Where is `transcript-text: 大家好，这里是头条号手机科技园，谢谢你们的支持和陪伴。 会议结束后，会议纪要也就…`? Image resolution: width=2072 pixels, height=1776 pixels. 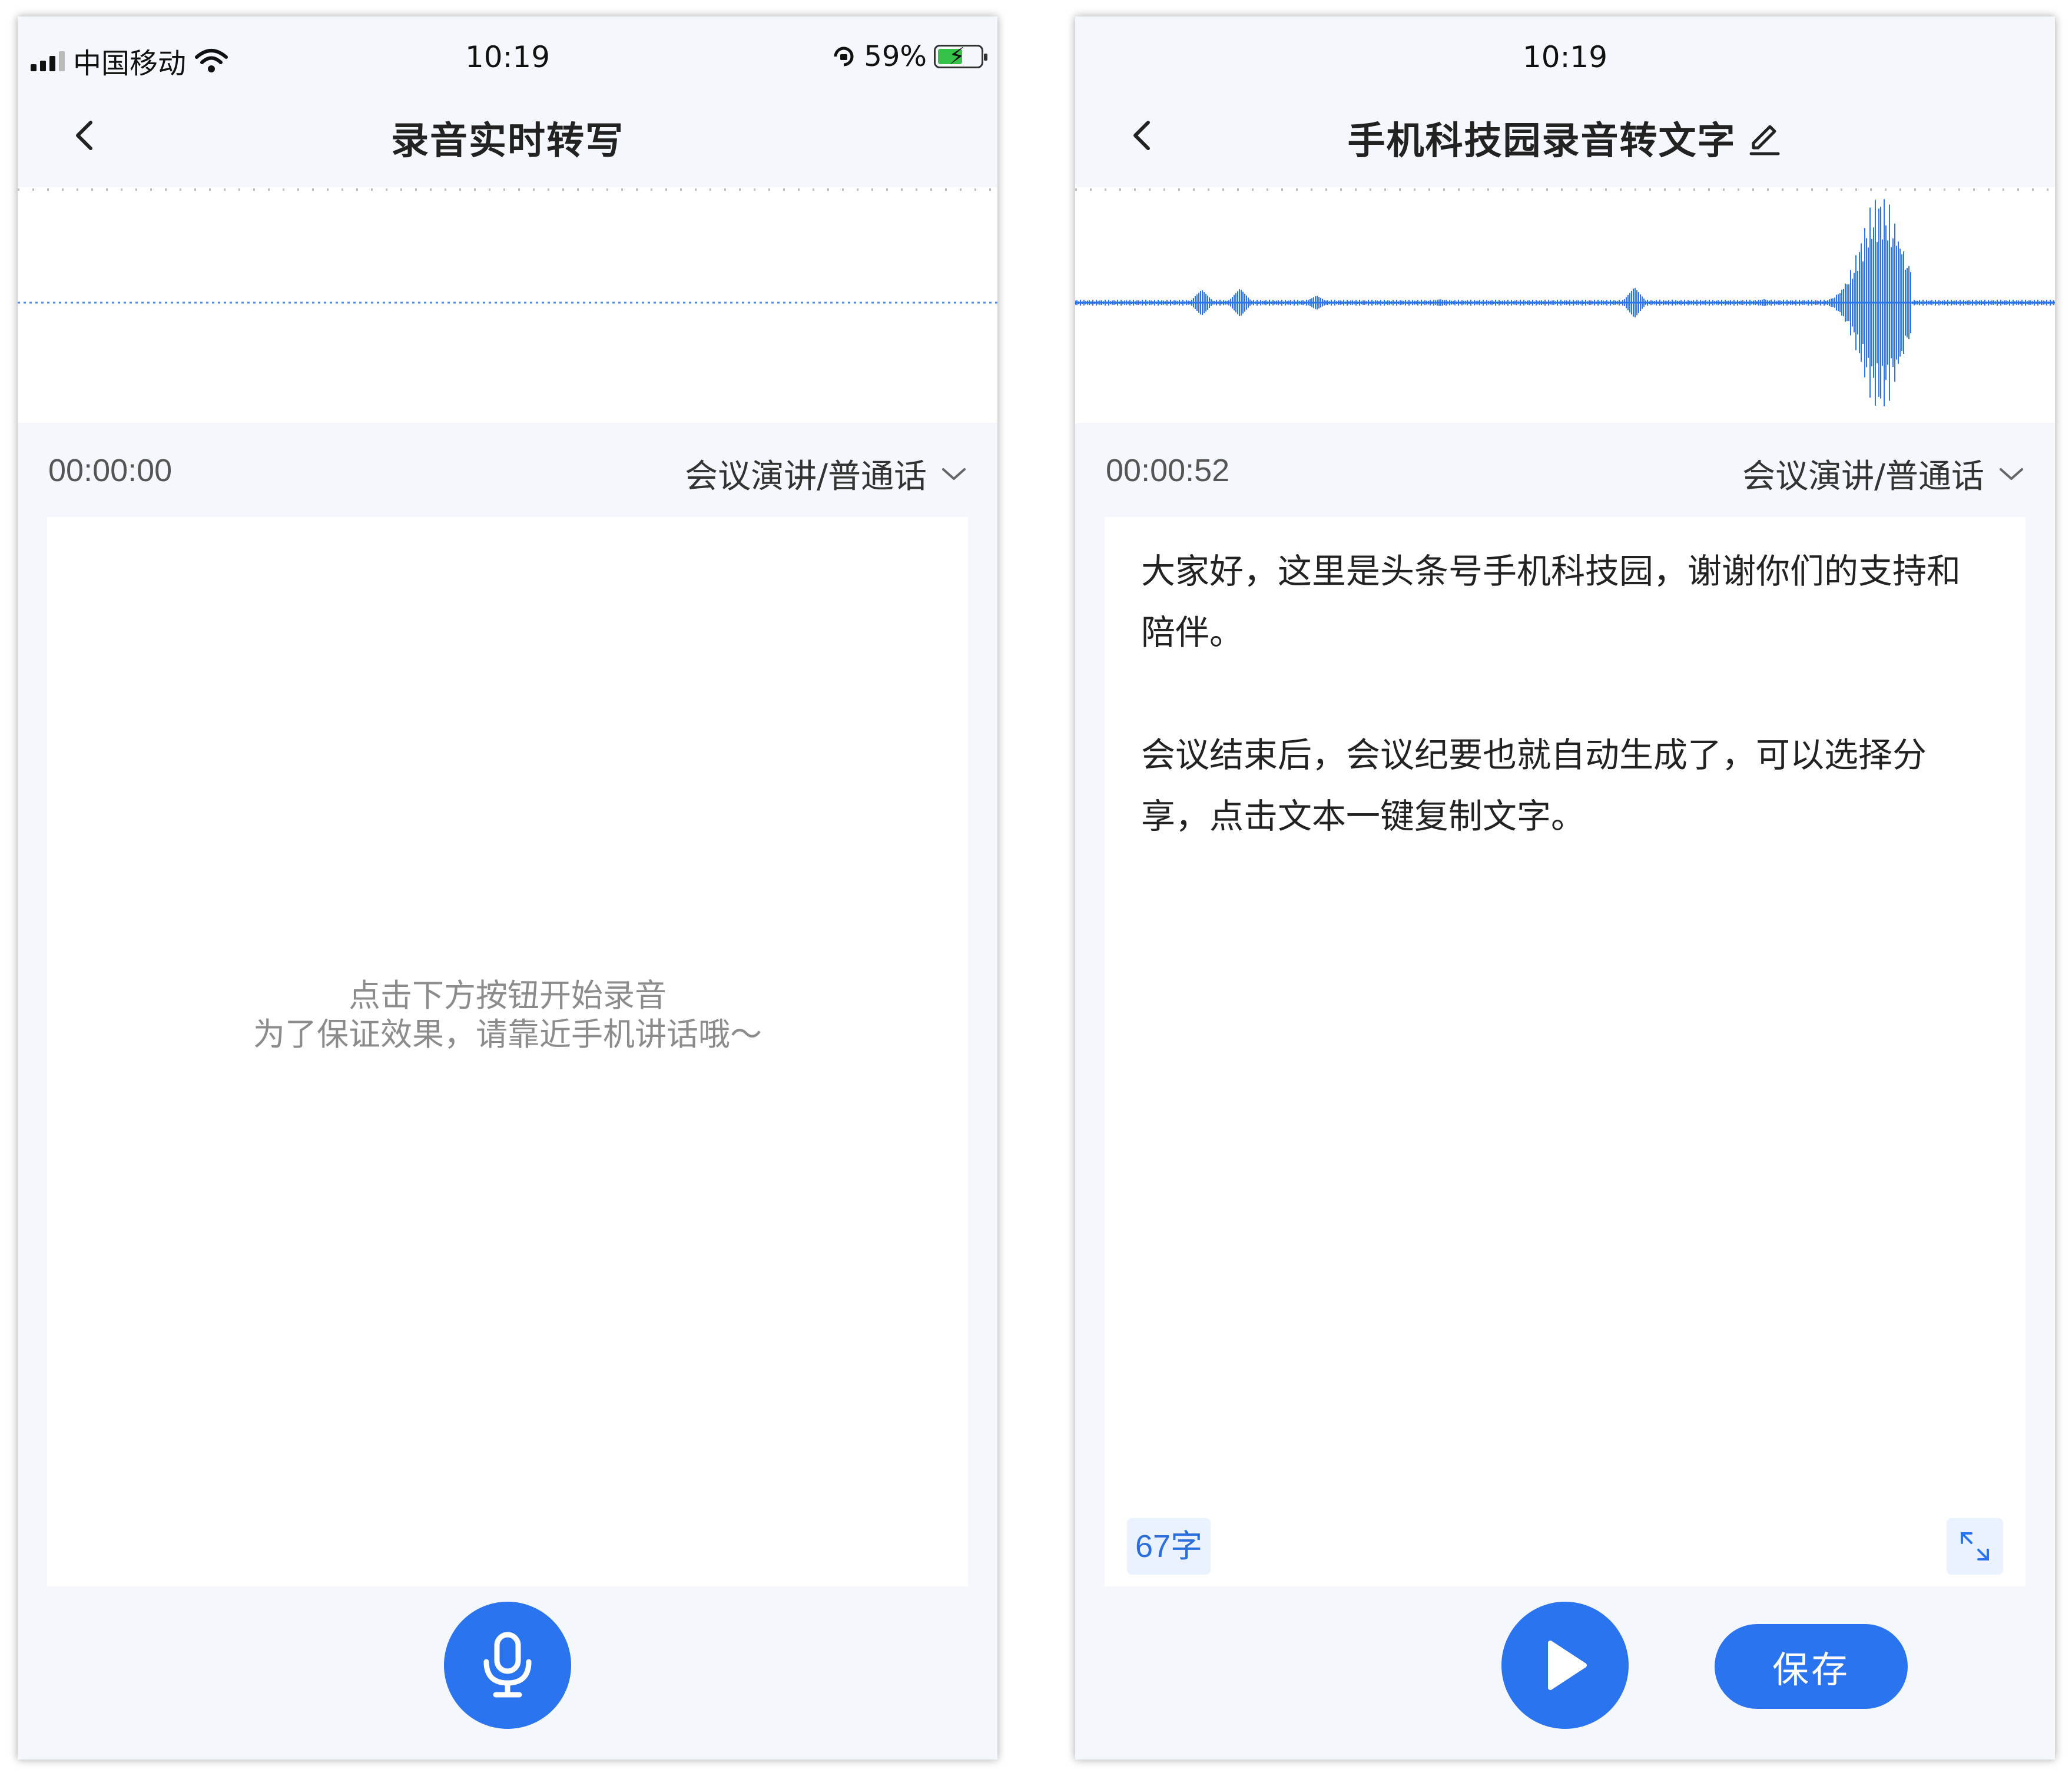
transcript-text: 大家好，这里是头条号手机科技园，谢谢你们的支持和陪伴。 会议结束后，会议纪要也就… is located at coordinates (1565, 724).